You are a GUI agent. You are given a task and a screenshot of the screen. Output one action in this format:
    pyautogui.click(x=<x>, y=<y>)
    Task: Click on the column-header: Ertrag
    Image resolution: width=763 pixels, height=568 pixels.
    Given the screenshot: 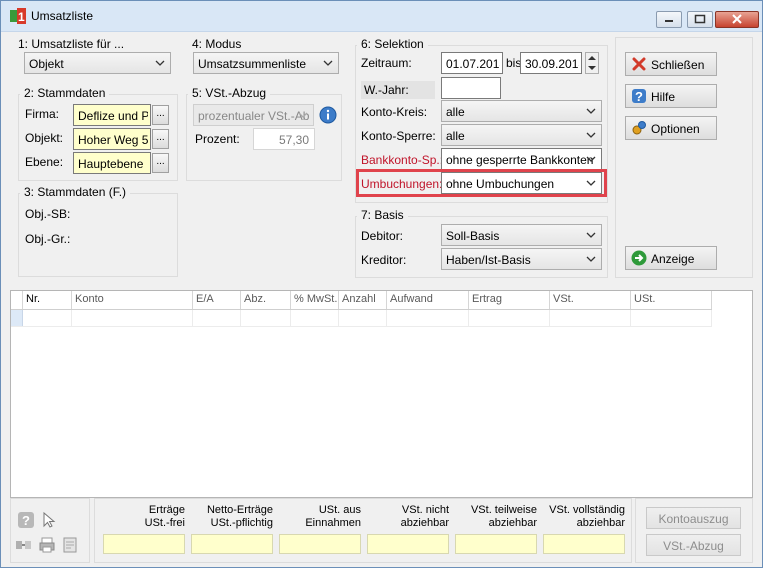 What is the action you would take?
    pyautogui.click(x=509, y=300)
    